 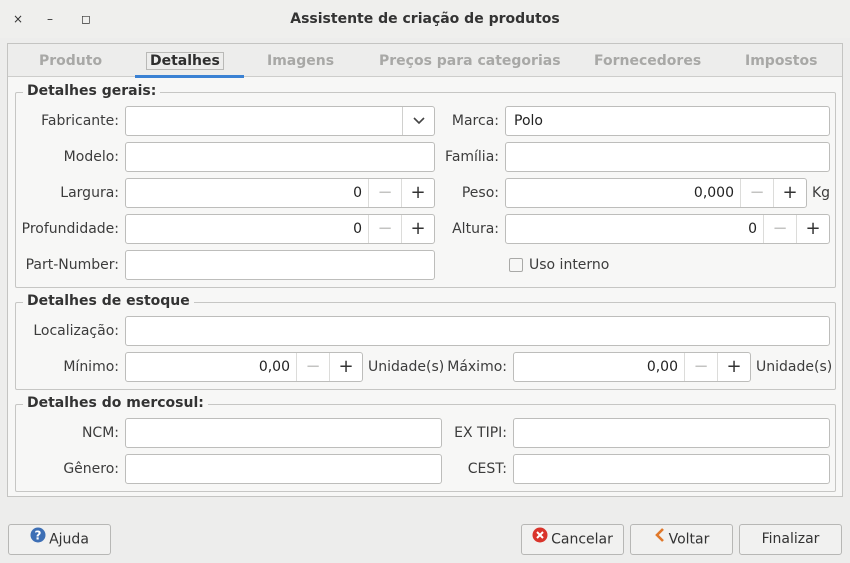 I want to click on altura-label: Altura:, so click(x=475, y=229).